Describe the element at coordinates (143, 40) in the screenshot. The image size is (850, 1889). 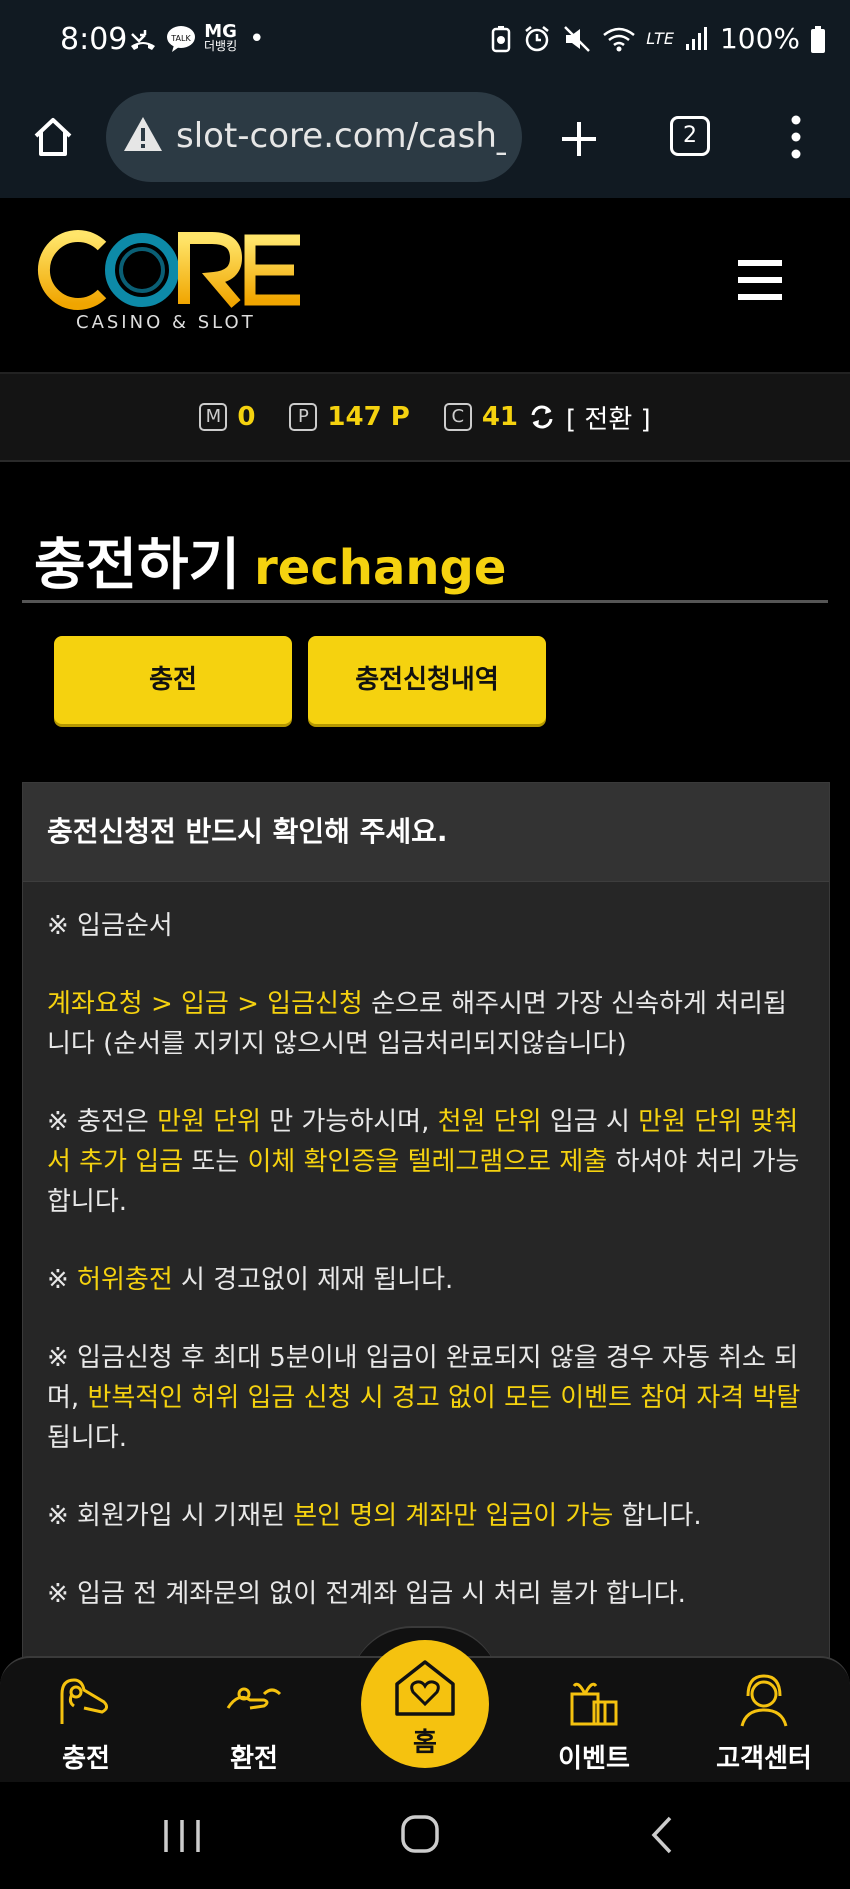
I see `missed-call-icon` at that location.